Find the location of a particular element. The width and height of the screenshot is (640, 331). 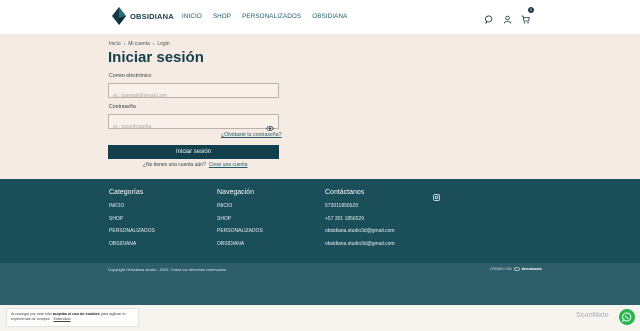

contact-phone-link: +57 301 1856529 is located at coordinates (360, 219).